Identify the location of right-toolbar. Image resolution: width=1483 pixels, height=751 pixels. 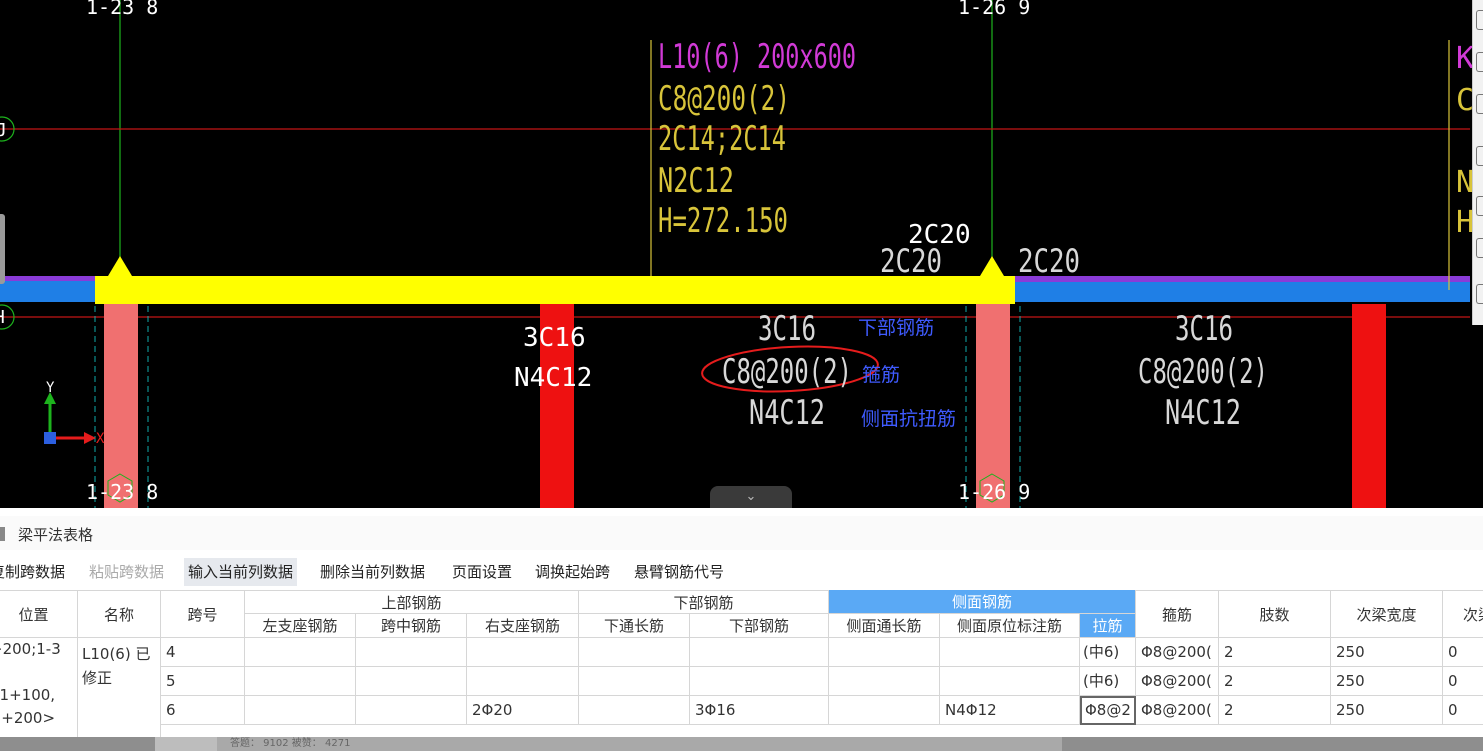
(1477, 162).